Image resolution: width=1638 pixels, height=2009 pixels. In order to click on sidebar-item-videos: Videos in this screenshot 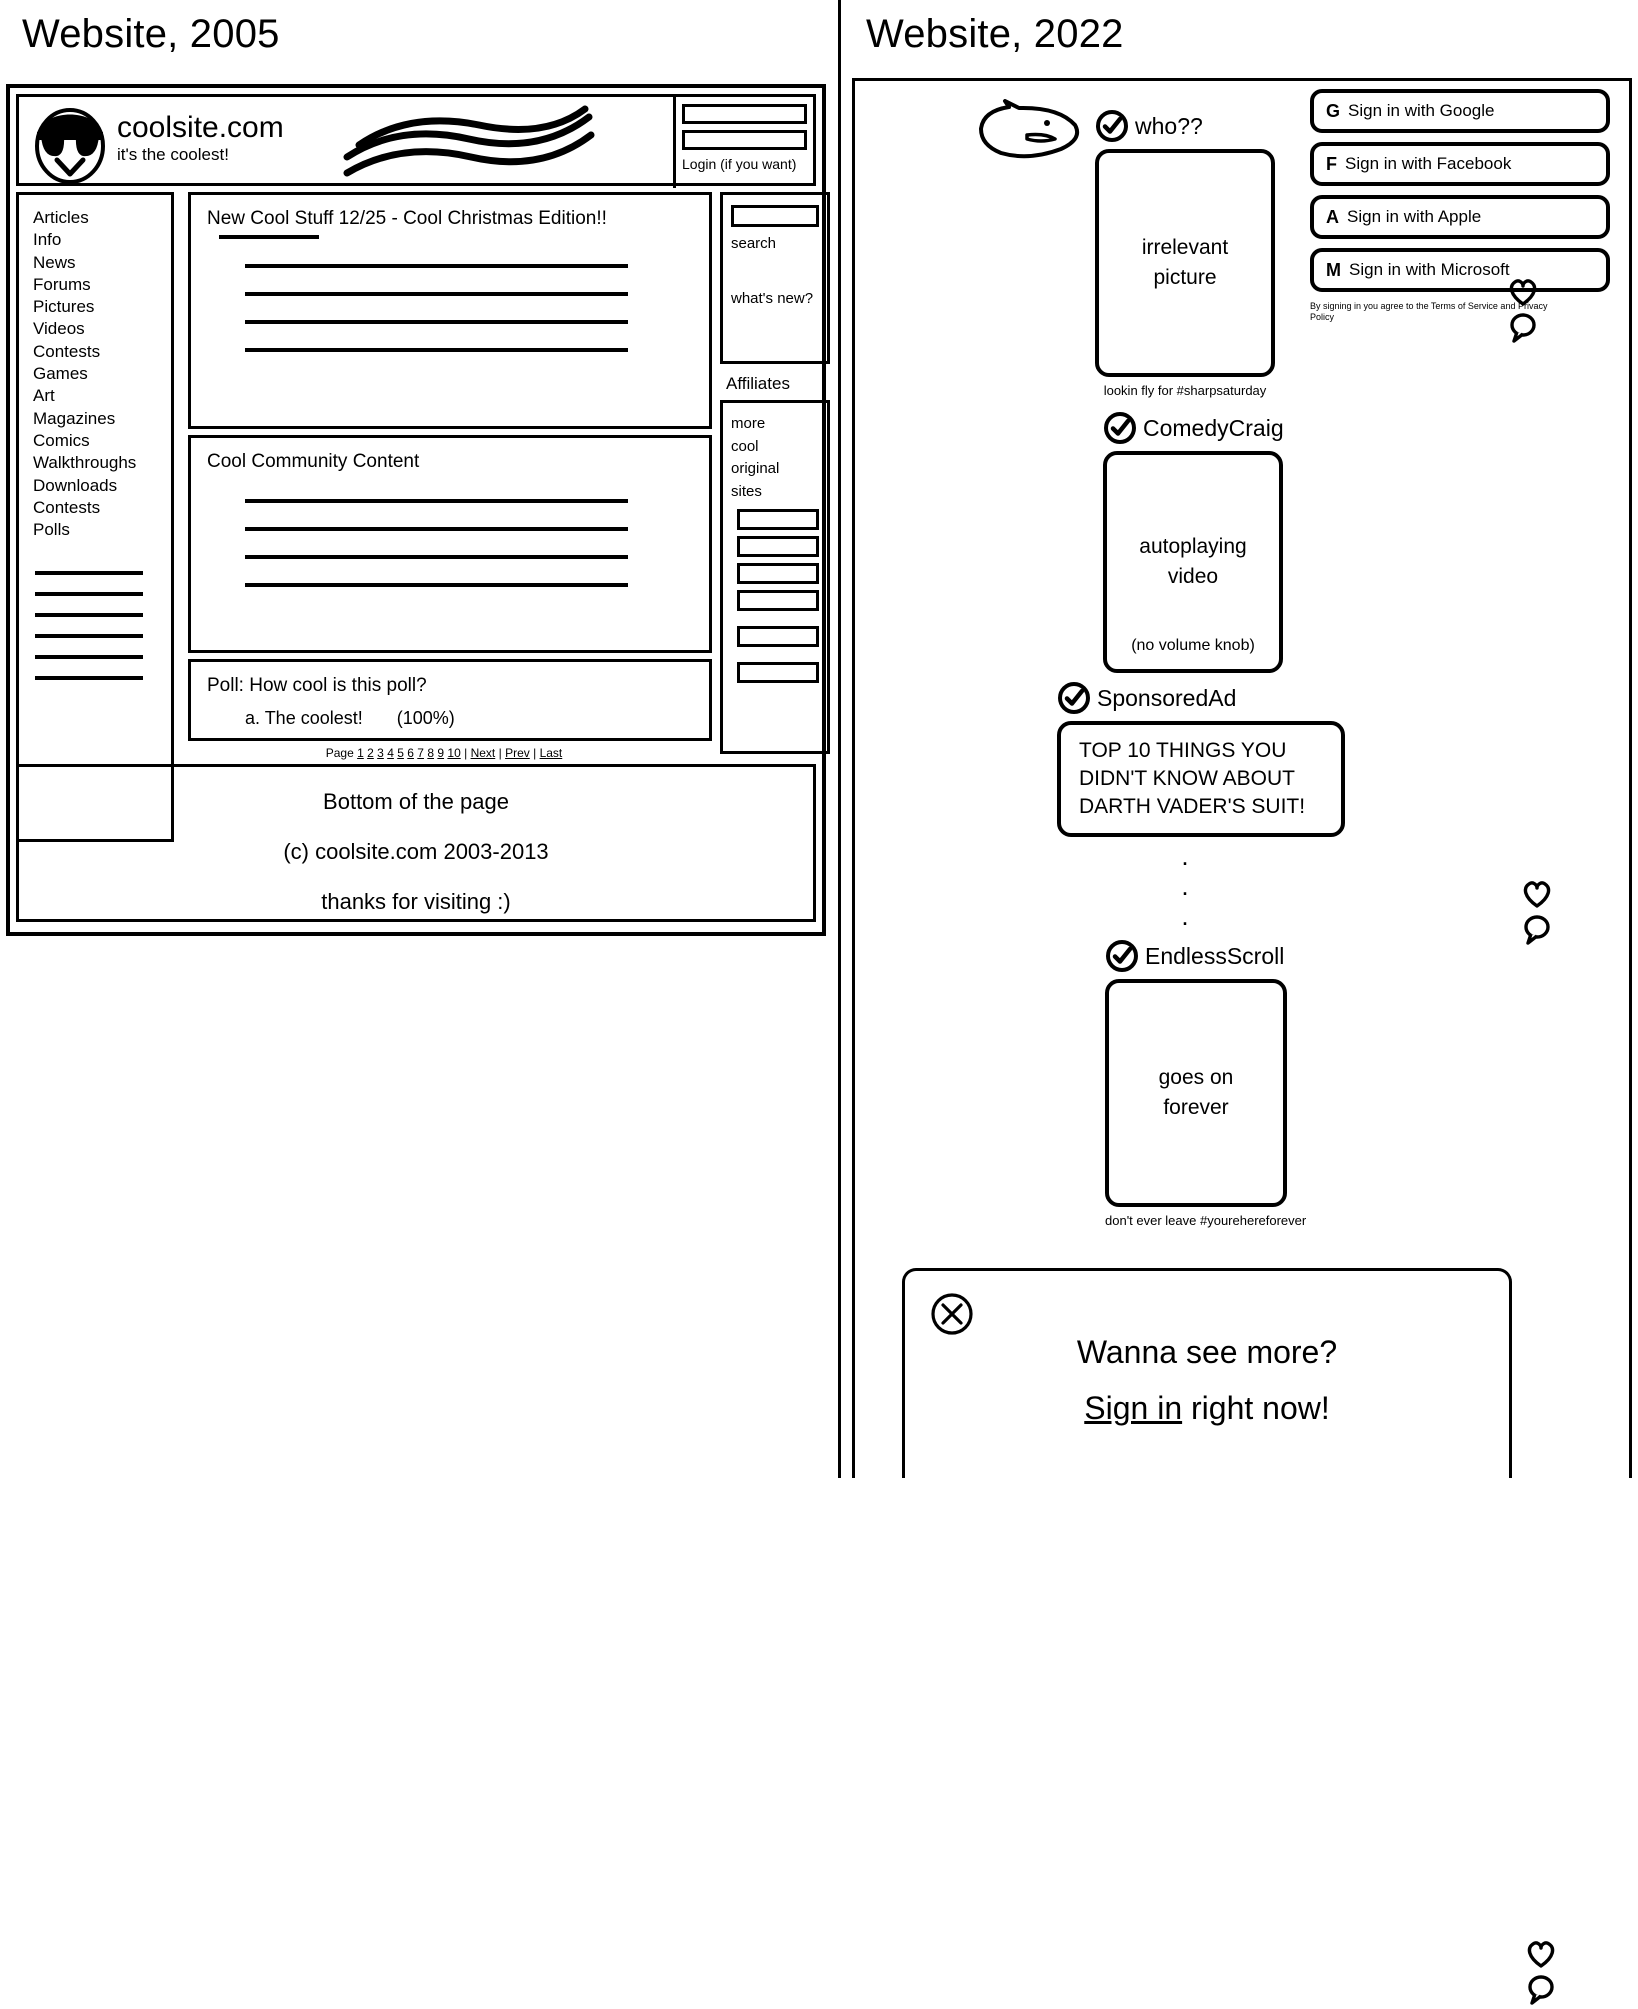, I will do `click(102, 329)`.